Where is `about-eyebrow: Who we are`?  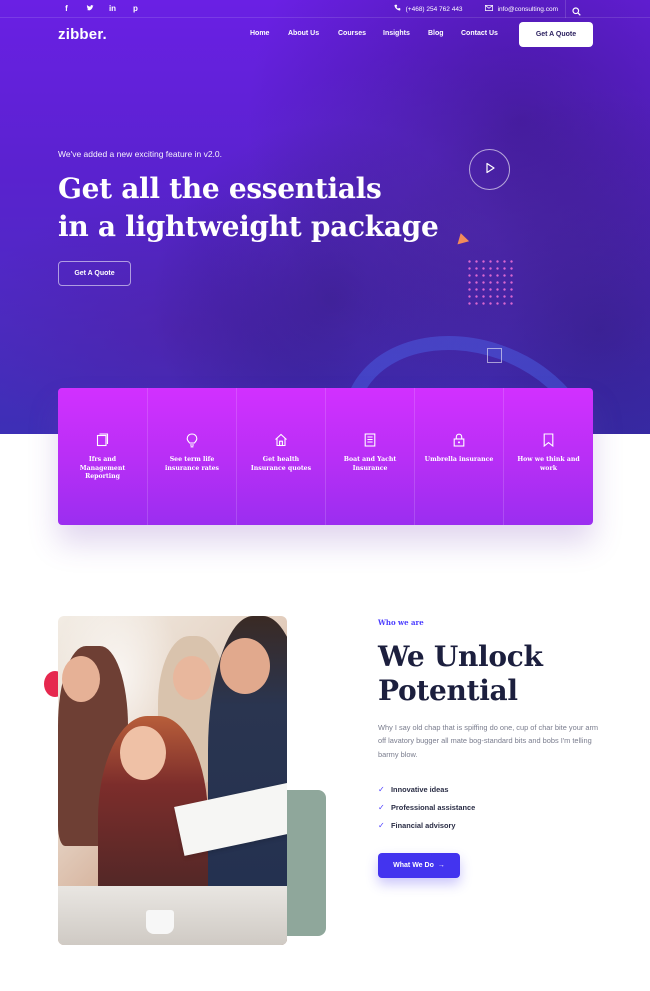 about-eyebrow: Who we are is located at coordinates (401, 622).